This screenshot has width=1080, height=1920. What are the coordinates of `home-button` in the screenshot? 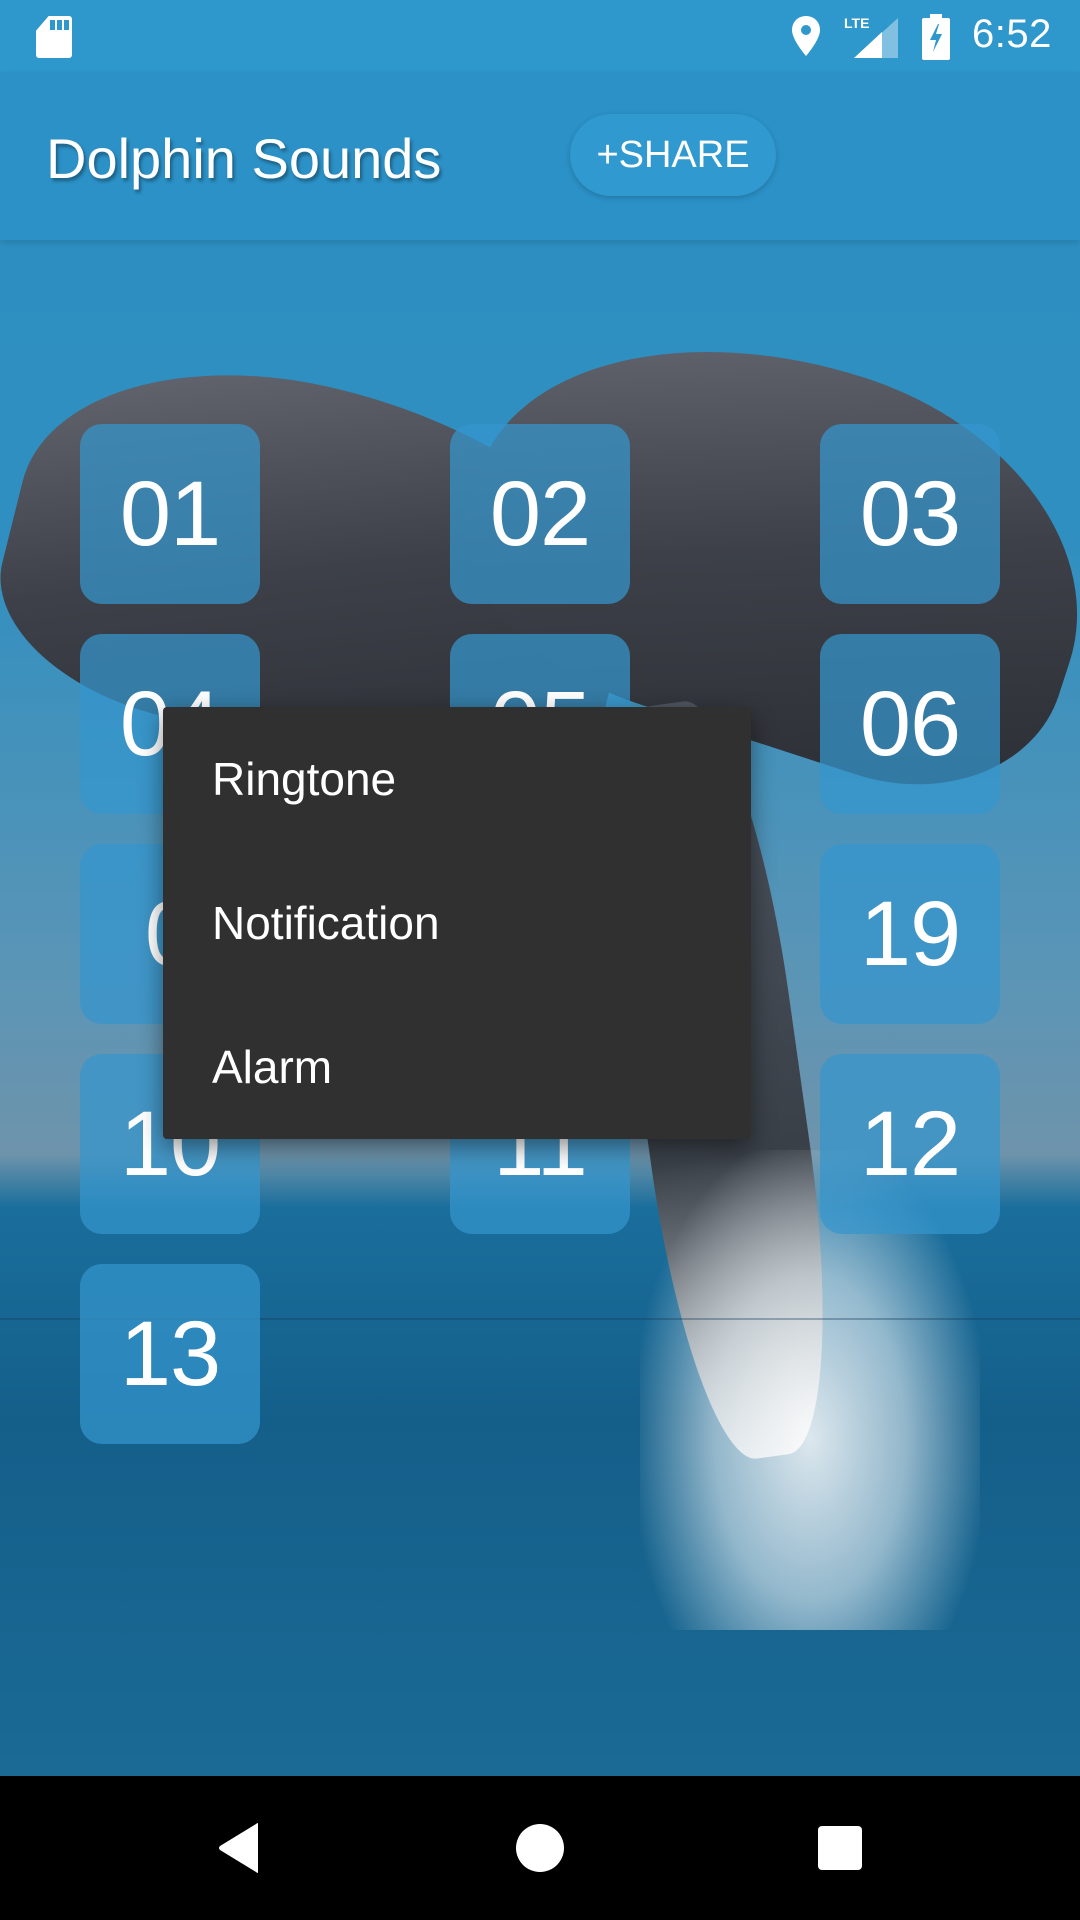 It's located at (540, 1848).